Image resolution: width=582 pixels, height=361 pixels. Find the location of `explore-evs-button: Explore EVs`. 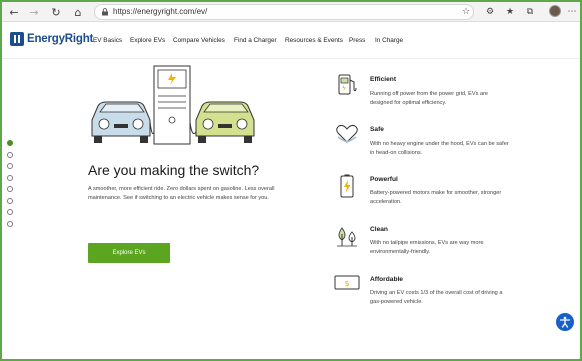

explore-evs-button: Explore EVs is located at coordinates (129, 253).